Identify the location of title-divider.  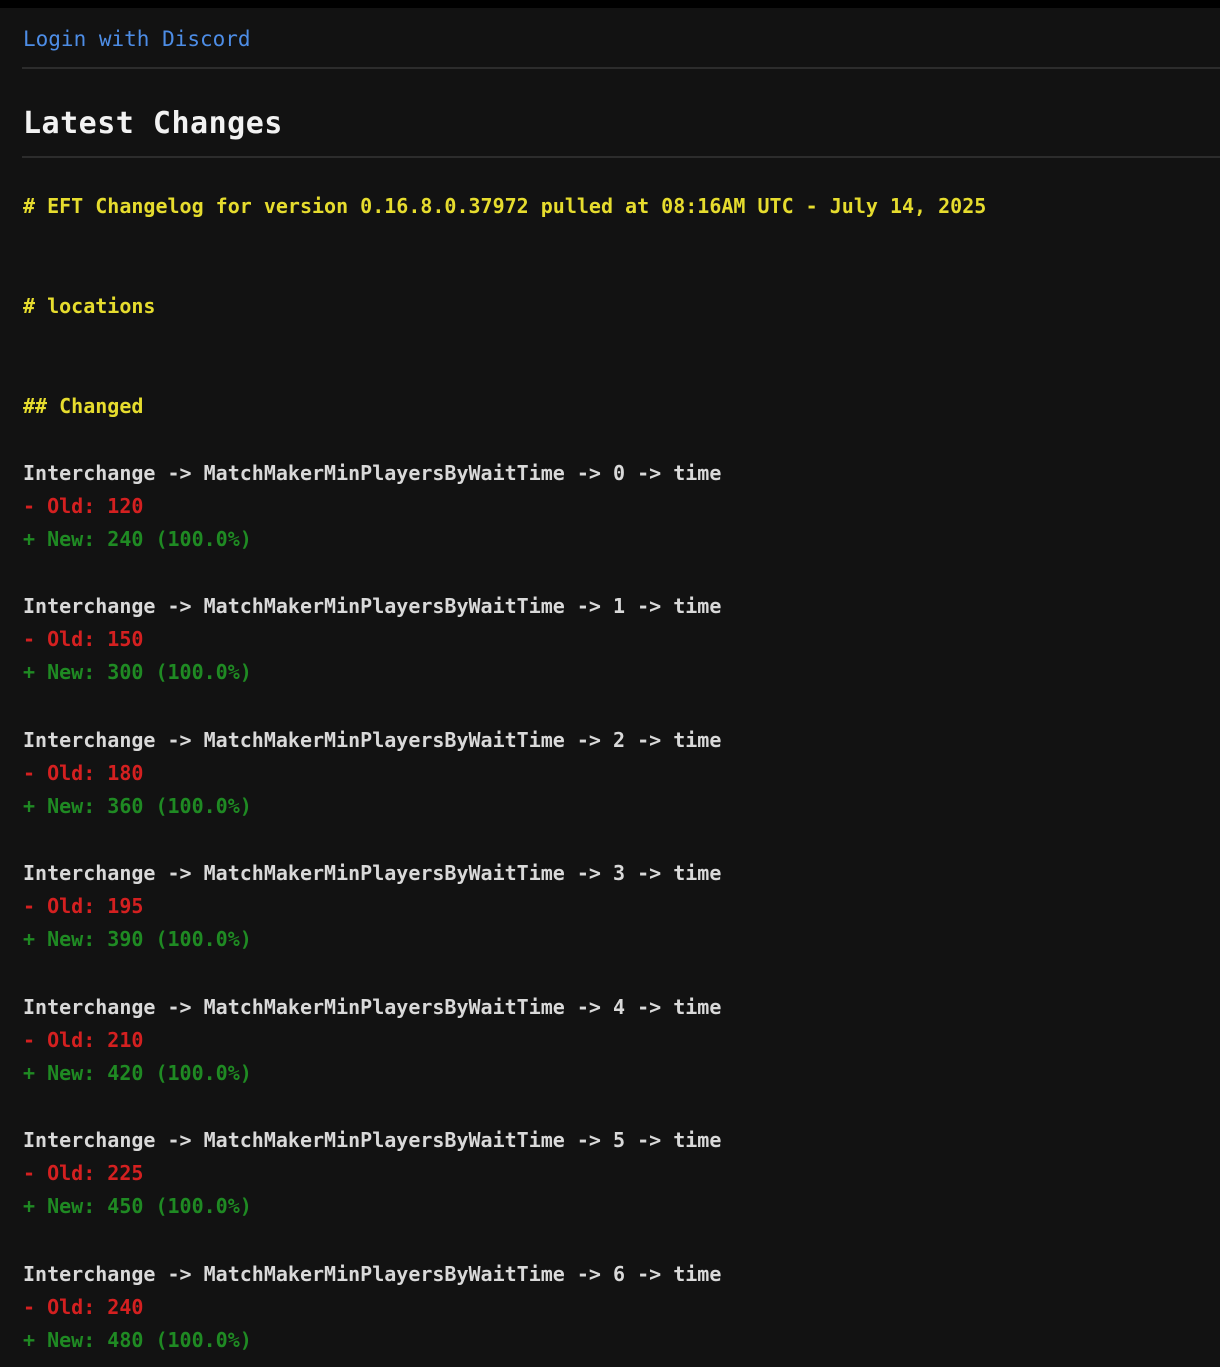
(621, 157).